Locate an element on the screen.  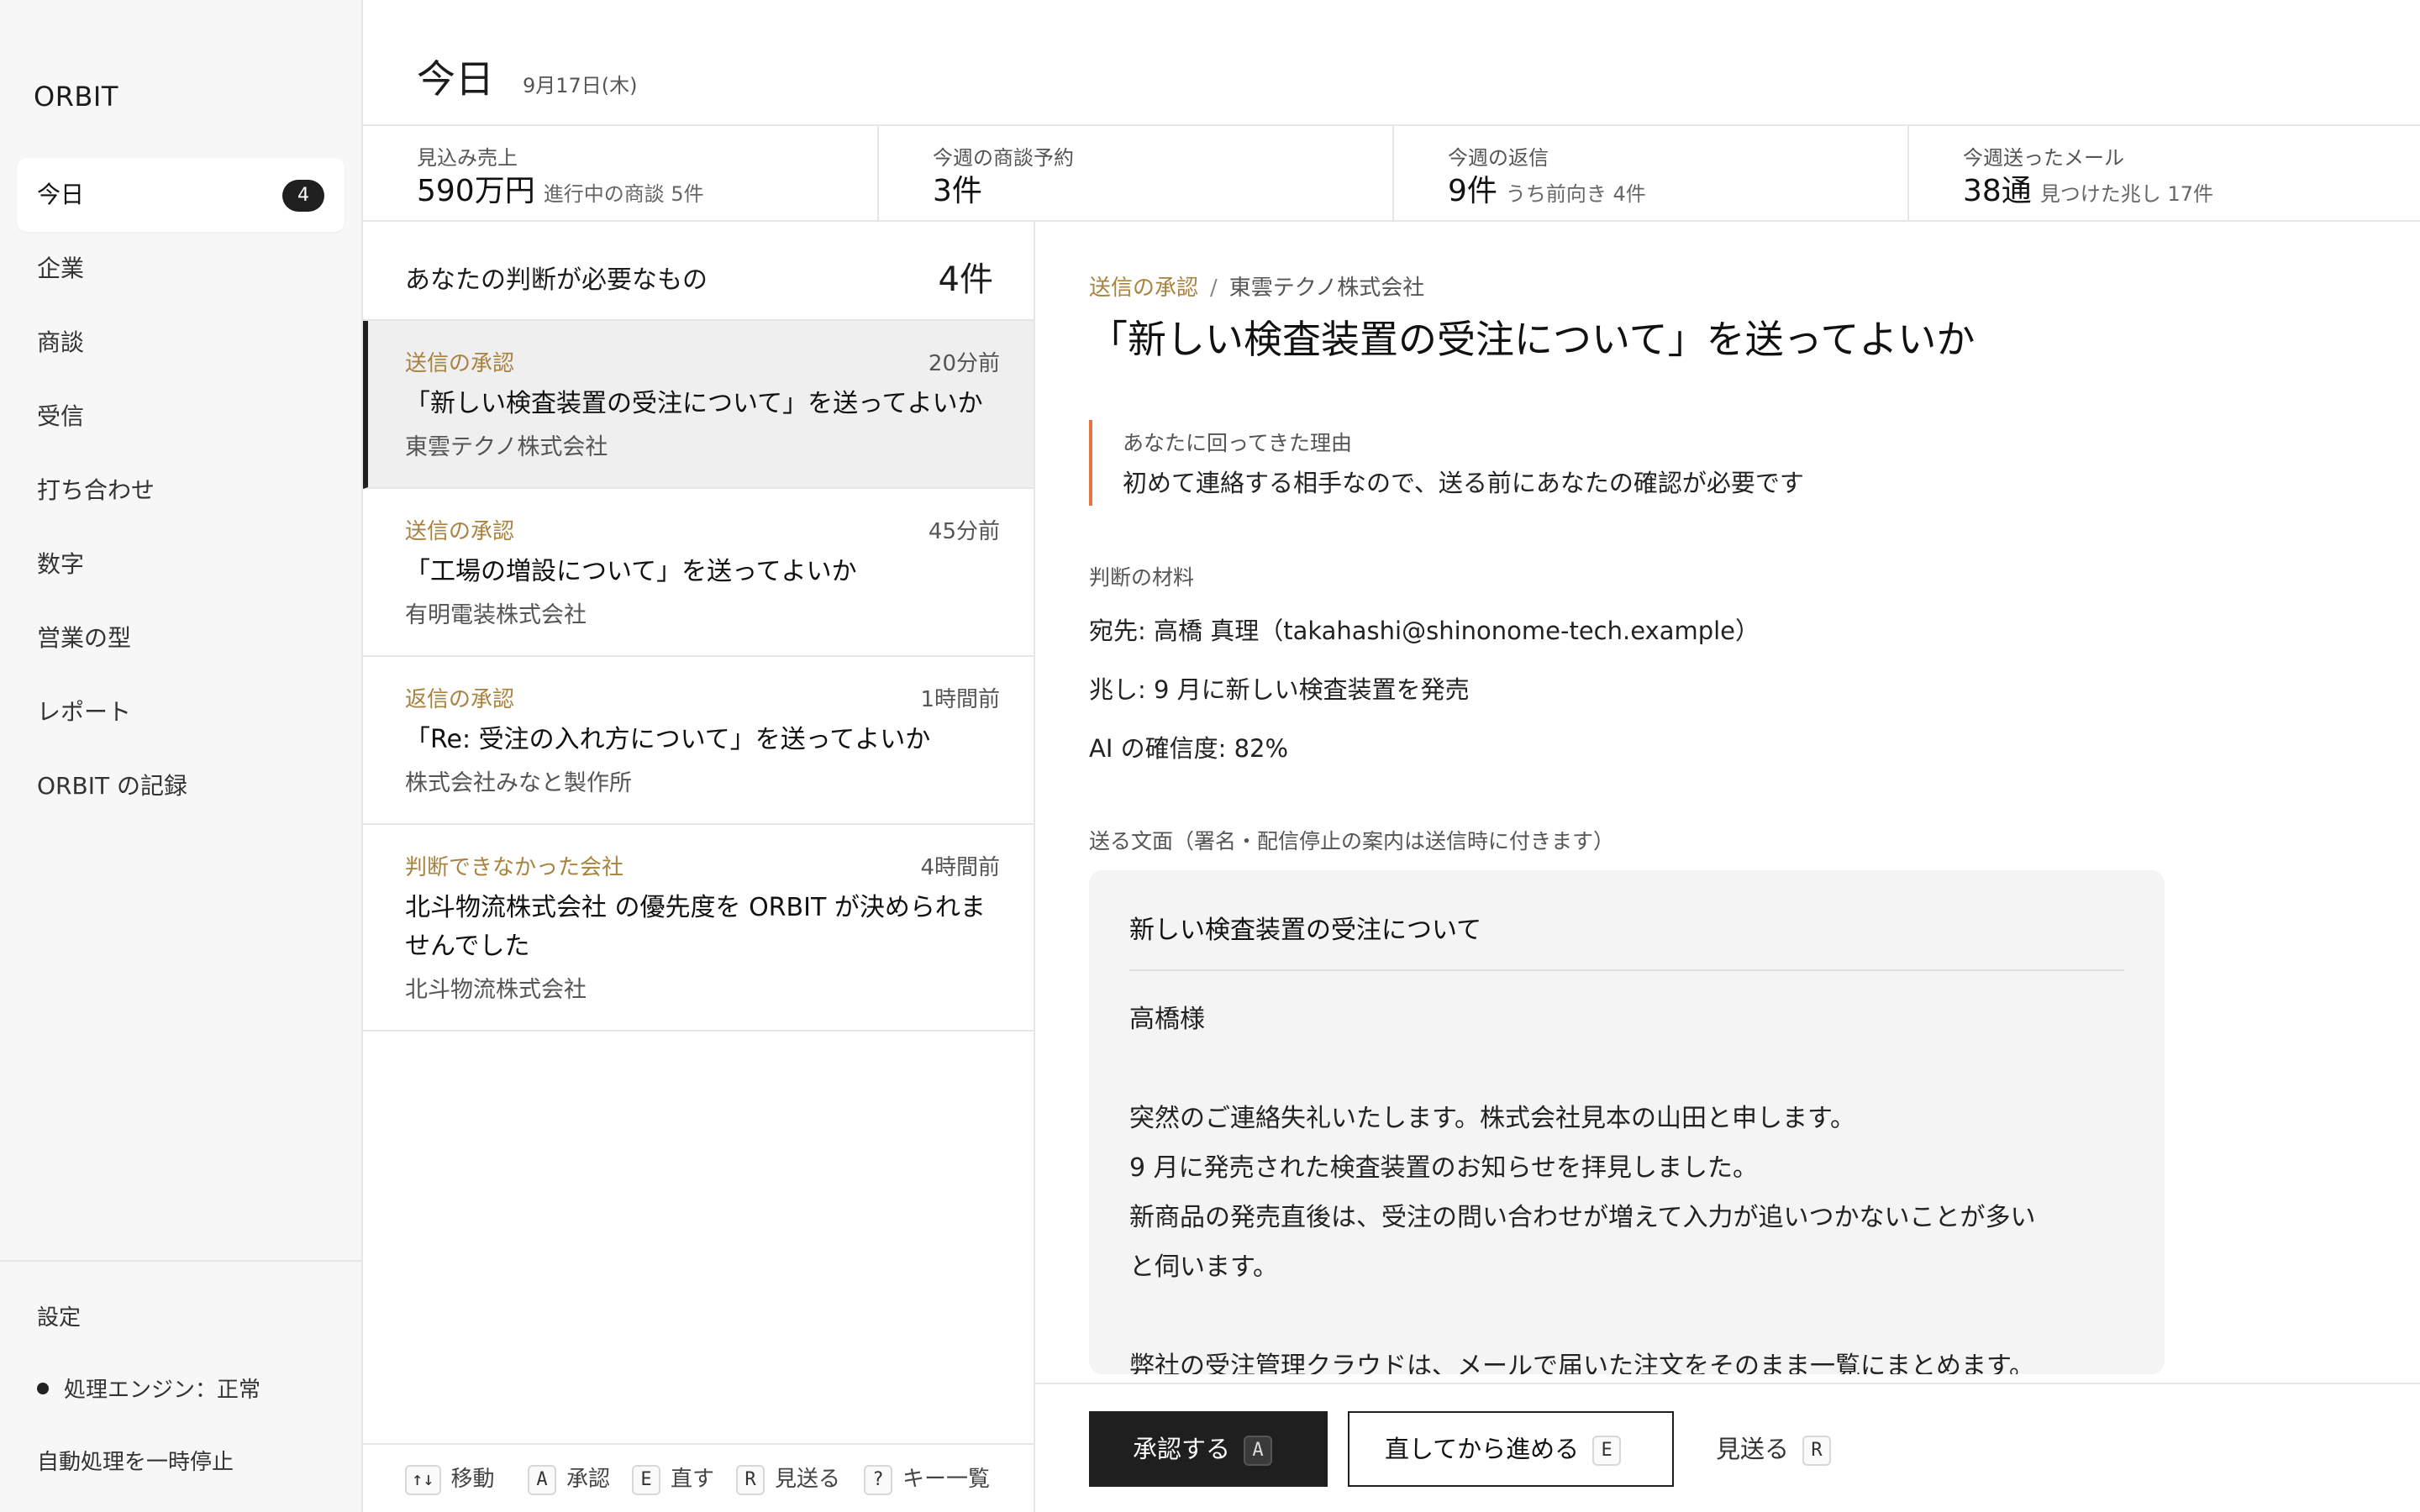
draft-label: 送る文面（署名・配信停止の案内は送信時に付きます） is located at coordinates (1352, 841).